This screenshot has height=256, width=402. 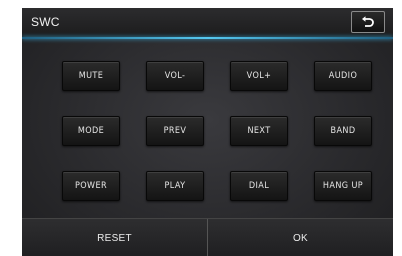 What do you see at coordinates (259, 76) in the screenshot?
I see `volume-up-button: VOL+` at bounding box center [259, 76].